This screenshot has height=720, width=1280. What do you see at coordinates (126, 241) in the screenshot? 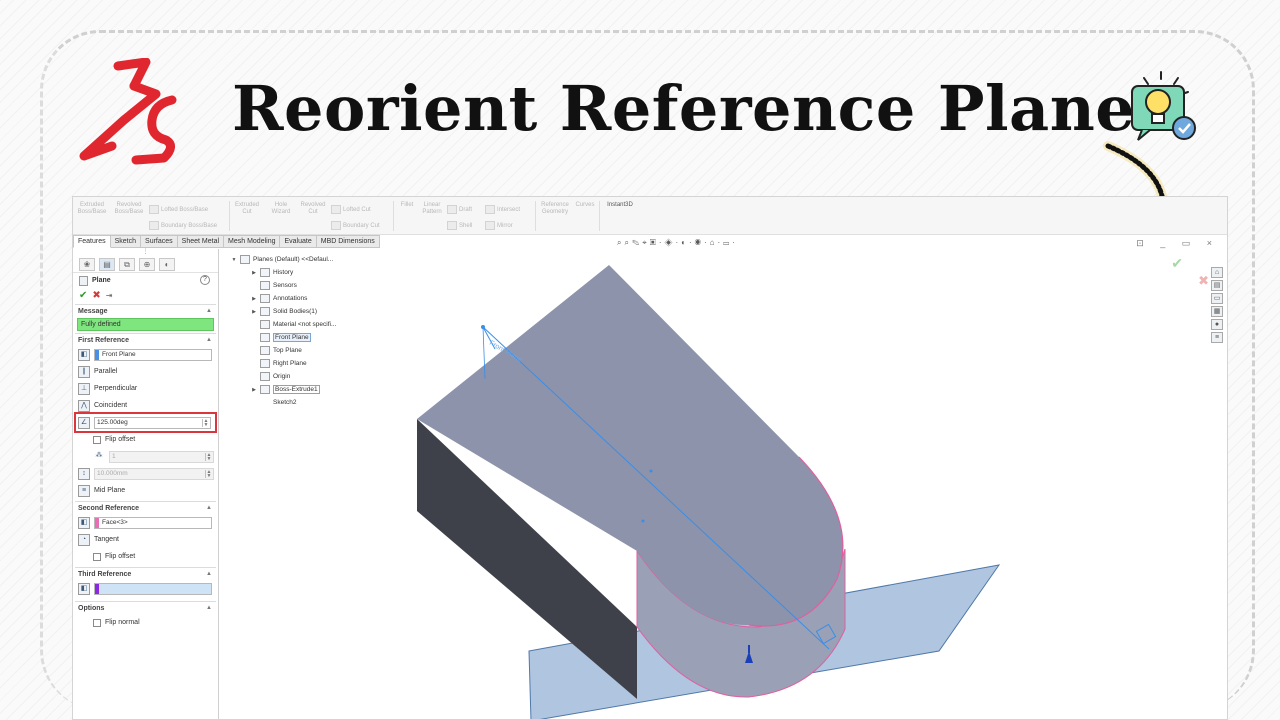
I see `tab-sketch: Sketch` at bounding box center [126, 241].